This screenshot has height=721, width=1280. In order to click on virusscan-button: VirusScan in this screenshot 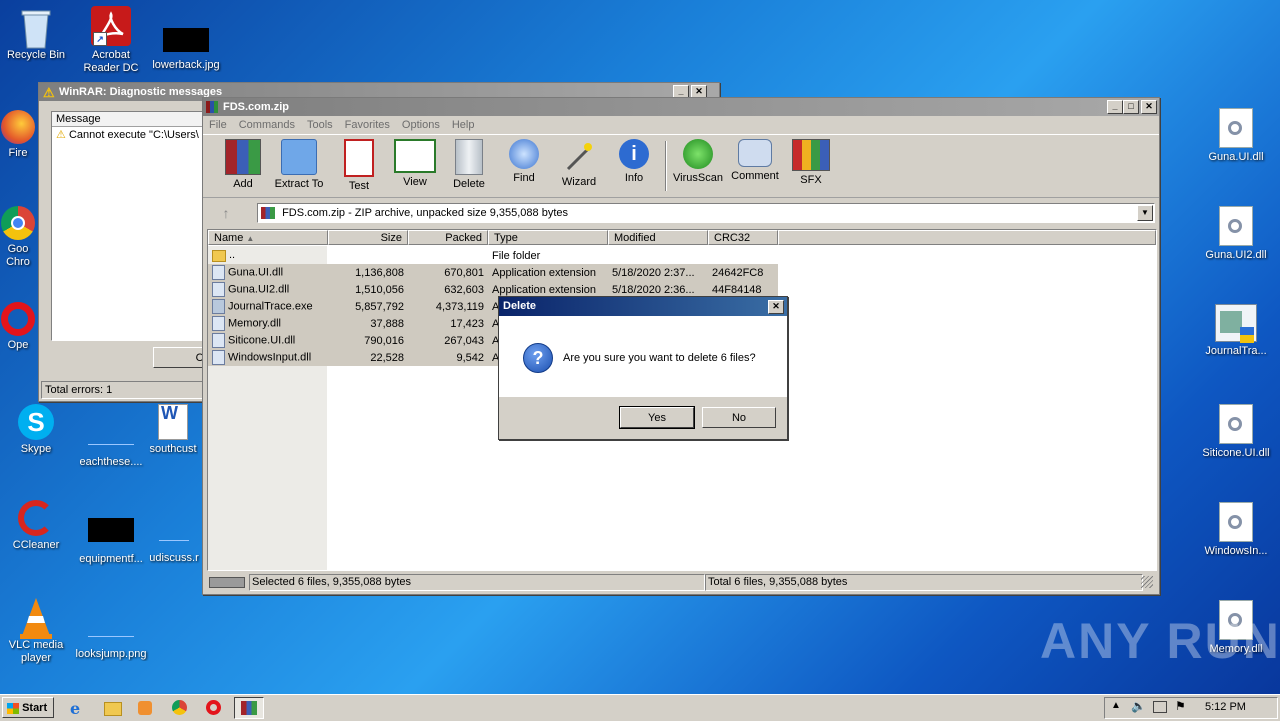, I will do `click(698, 161)`.